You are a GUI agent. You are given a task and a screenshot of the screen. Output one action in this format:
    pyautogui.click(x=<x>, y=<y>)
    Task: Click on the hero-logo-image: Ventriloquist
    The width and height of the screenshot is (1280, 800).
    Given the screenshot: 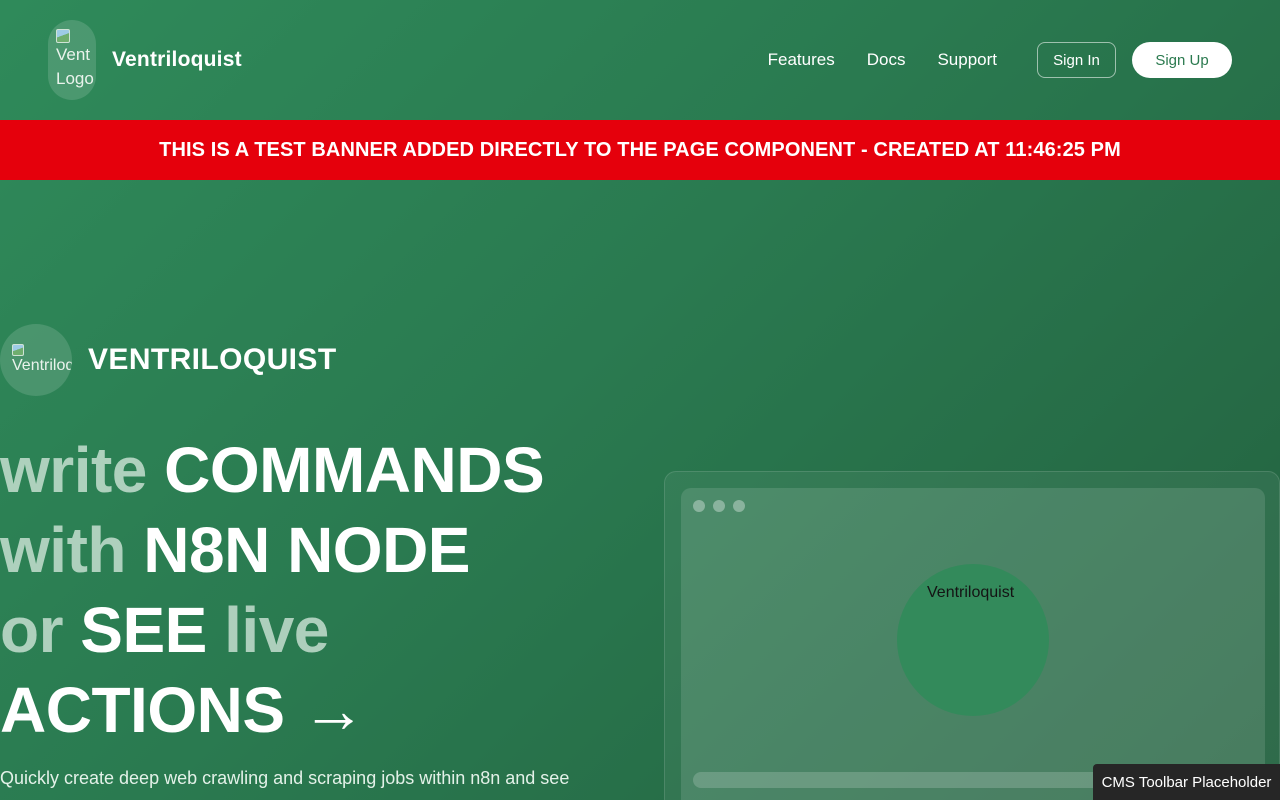 What is the action you would take?
    pyautogui.click(x=36, y=360)
    